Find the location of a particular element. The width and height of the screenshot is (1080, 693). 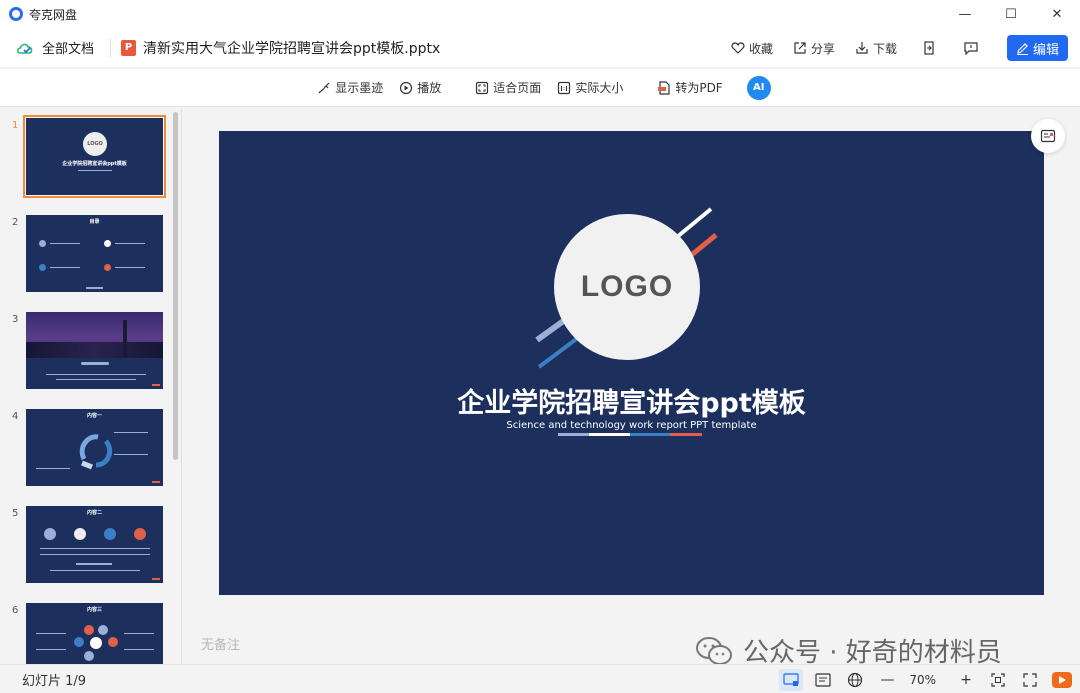

maximize-button: ☐ is located at coordinates (1011, 14).